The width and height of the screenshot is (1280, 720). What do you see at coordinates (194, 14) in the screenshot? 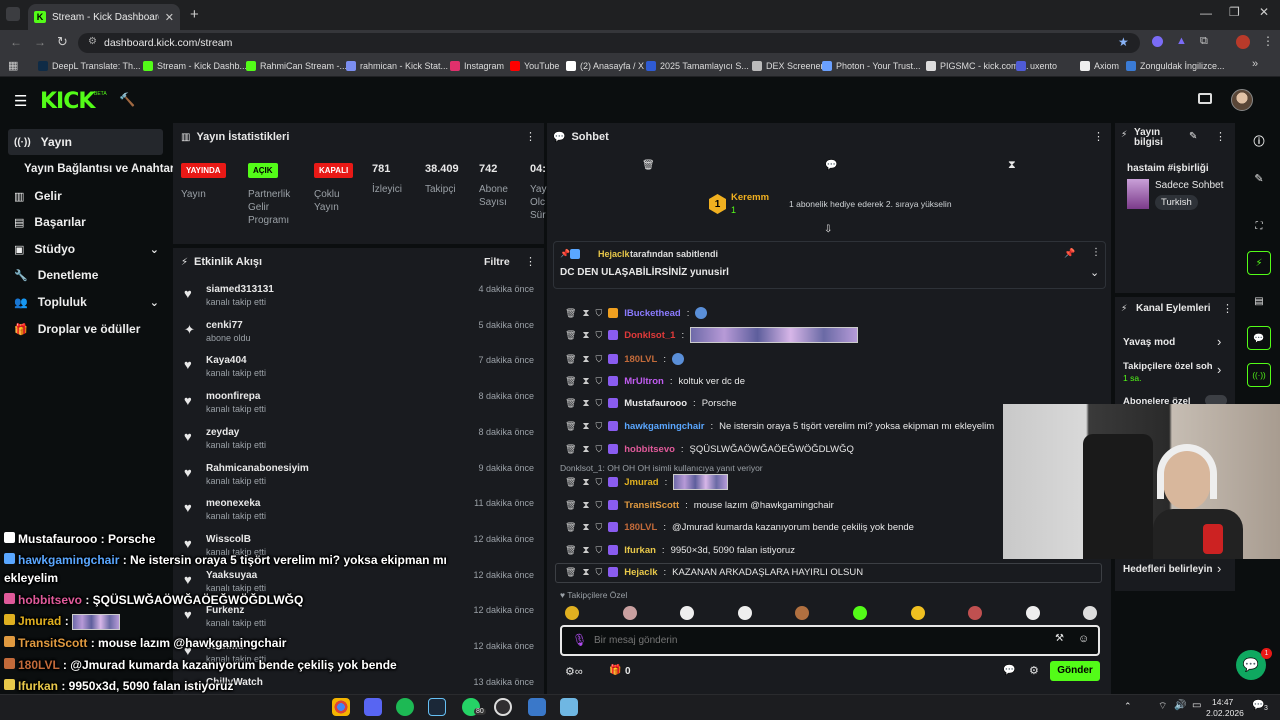
I see `new-tab-button: +` at bounding box center [194, 14].